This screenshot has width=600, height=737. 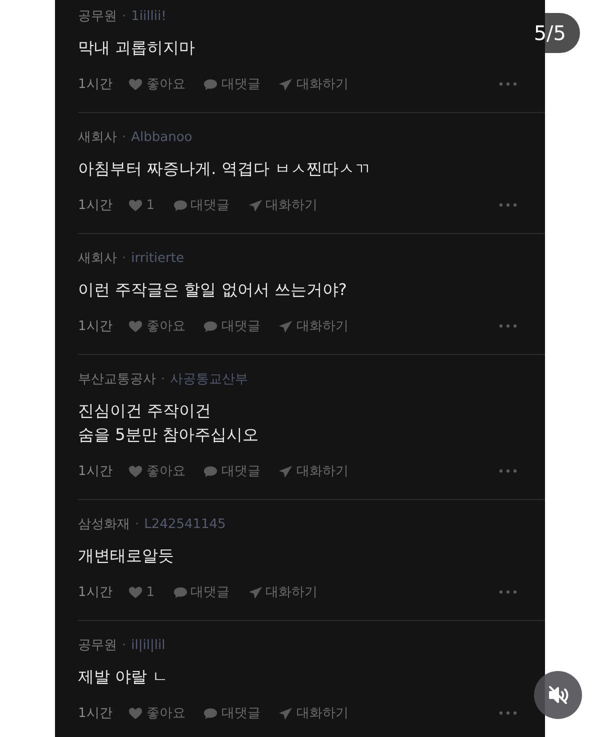 What do you see at coordinates (213, 290) in the screenshot?
I see `comment-text: 이런 주작글은 할일 없어서 쓰는거야?` at bounding box center [213, 290].